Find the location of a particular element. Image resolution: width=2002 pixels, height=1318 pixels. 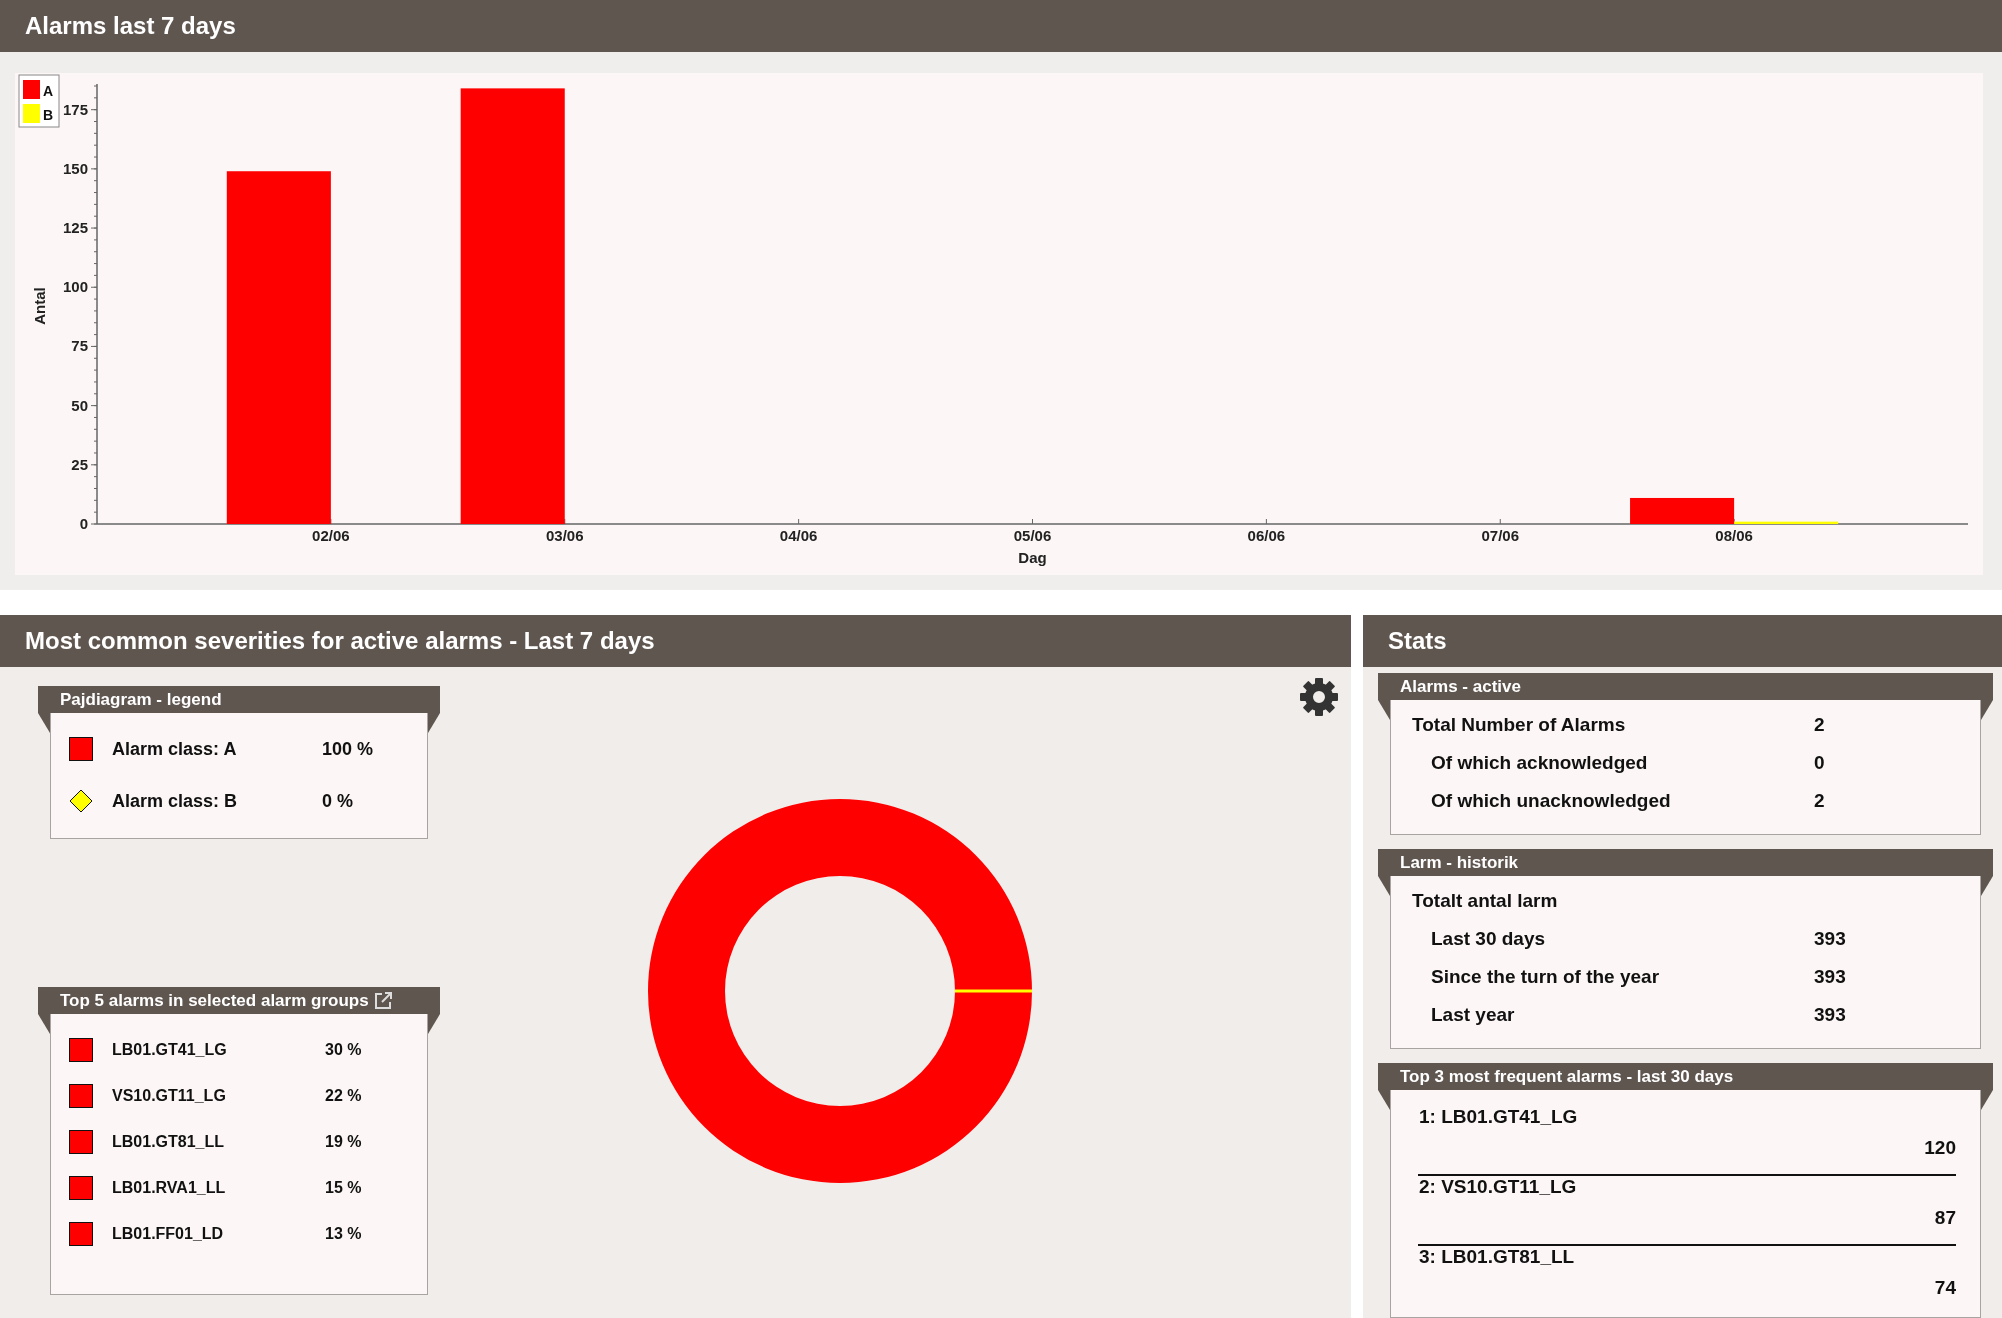

alarm-percent: 30 % is located at coordinates (343, 1050).